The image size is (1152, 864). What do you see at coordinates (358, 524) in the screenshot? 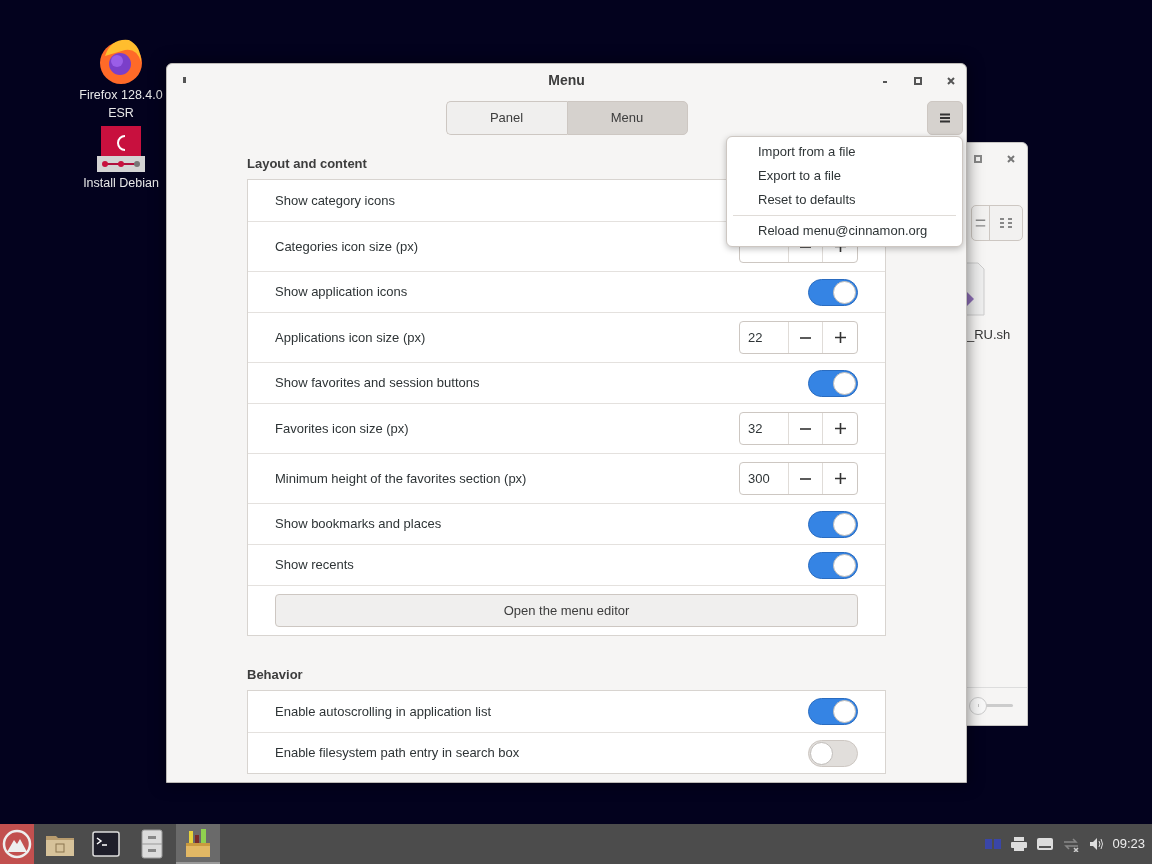
I see `setting-label: Show bookmarks and places` at bounding box center [358, 524].